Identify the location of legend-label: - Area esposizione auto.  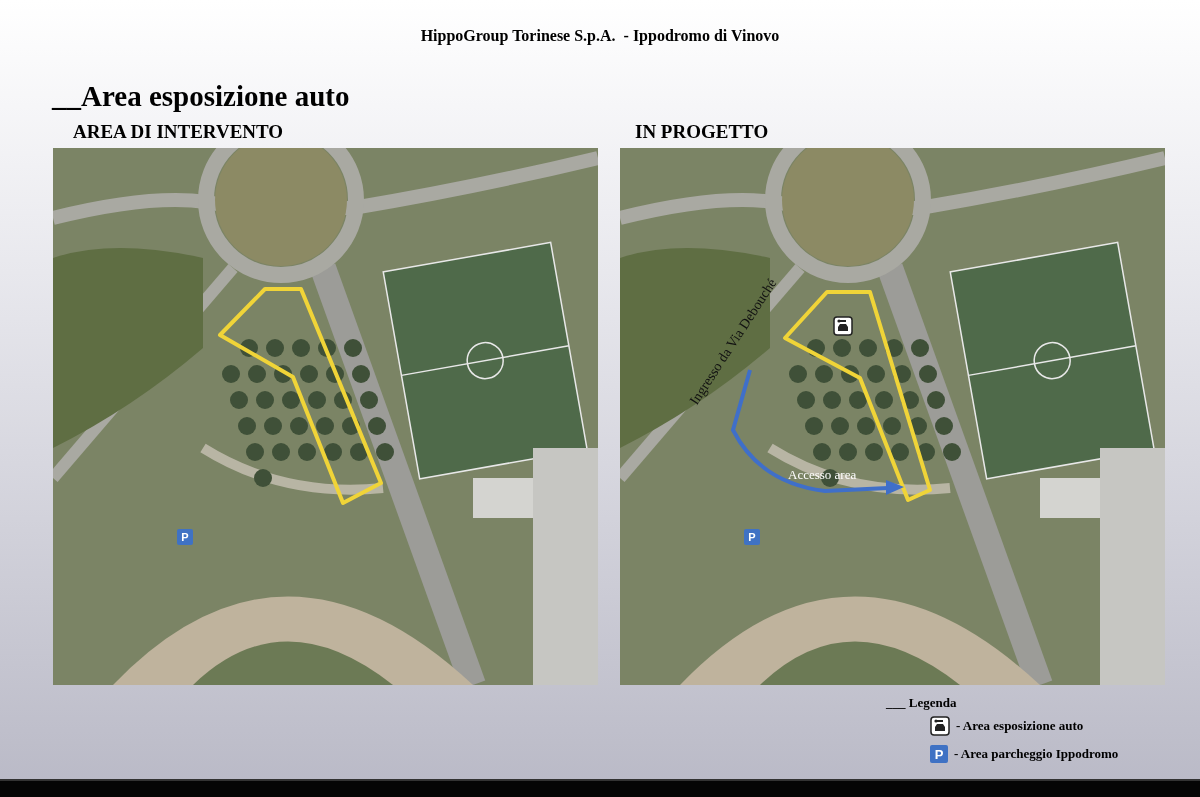
(1020, 726).